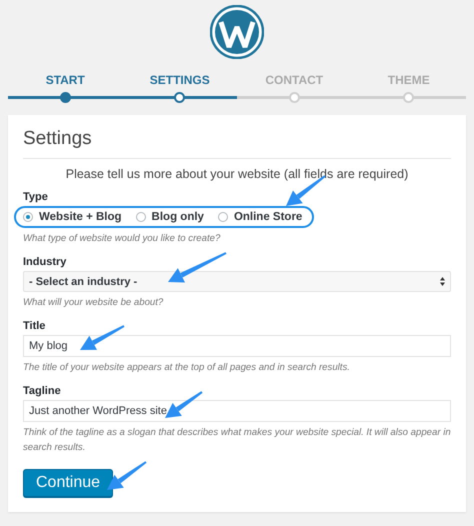  What do you see at coordinates (36, 197) in the screenshot?
I see `field-label: Type` at bounding box center [36, 197].